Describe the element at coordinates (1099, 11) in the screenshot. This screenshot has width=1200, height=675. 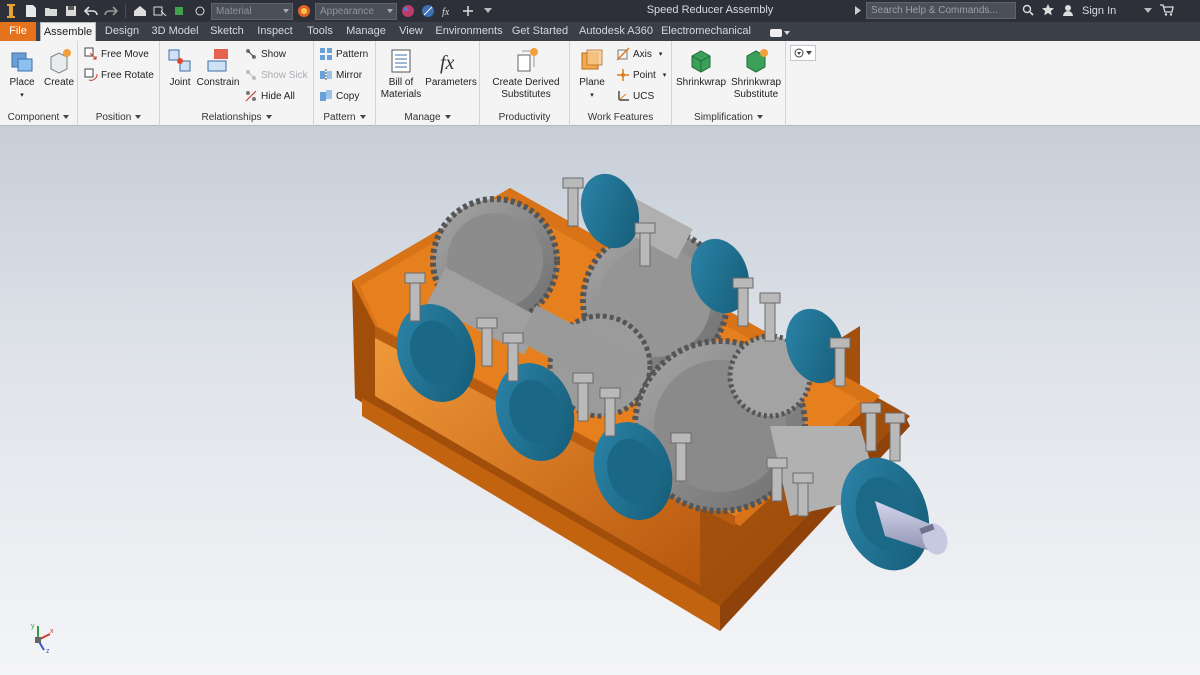
I see `sign-in-link: Sign In` at that location.